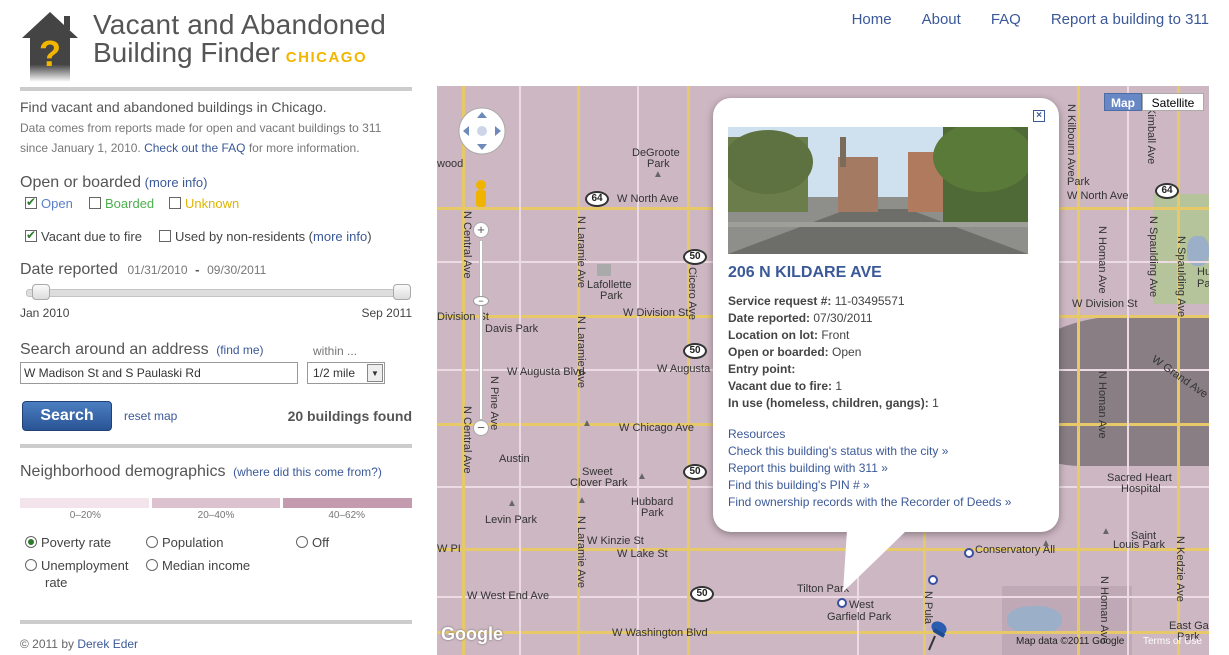 Image resolution: width=1229 pixels, height=655 pixels. Describe the element at coordinates (49, 203) in the screenshot. I see `filter-open: Open` at that location.